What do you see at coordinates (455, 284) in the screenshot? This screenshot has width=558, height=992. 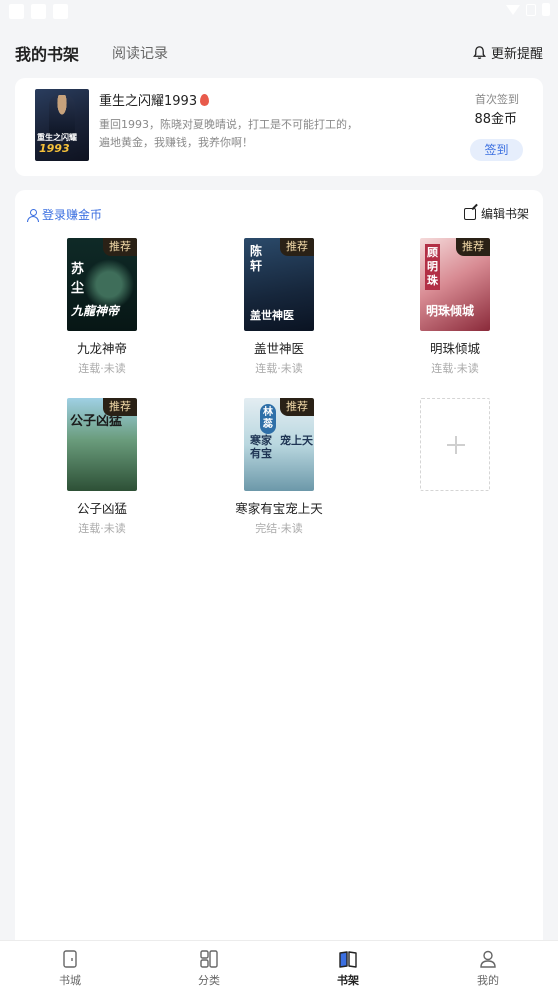 I see `book-cover: 顾明珠 明珠倾城 推荐` at bounding box center [455, 284].